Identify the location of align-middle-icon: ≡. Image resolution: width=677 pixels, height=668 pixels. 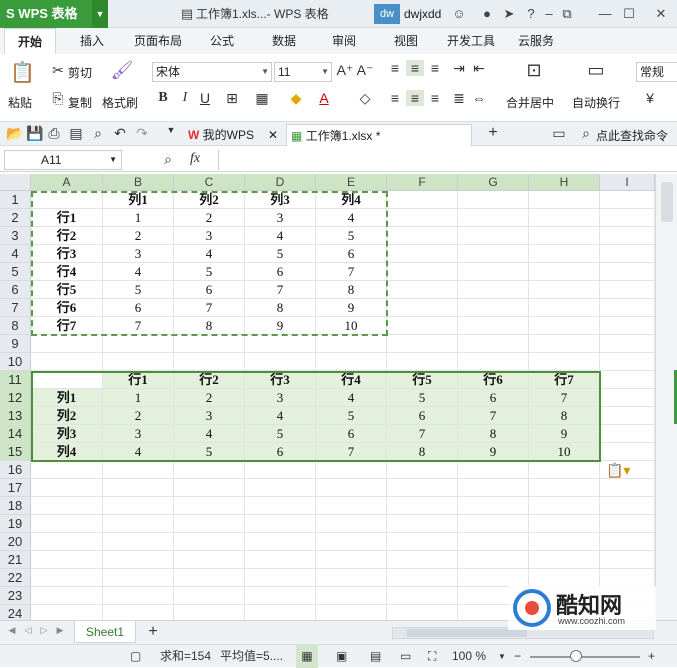
(415, 68).